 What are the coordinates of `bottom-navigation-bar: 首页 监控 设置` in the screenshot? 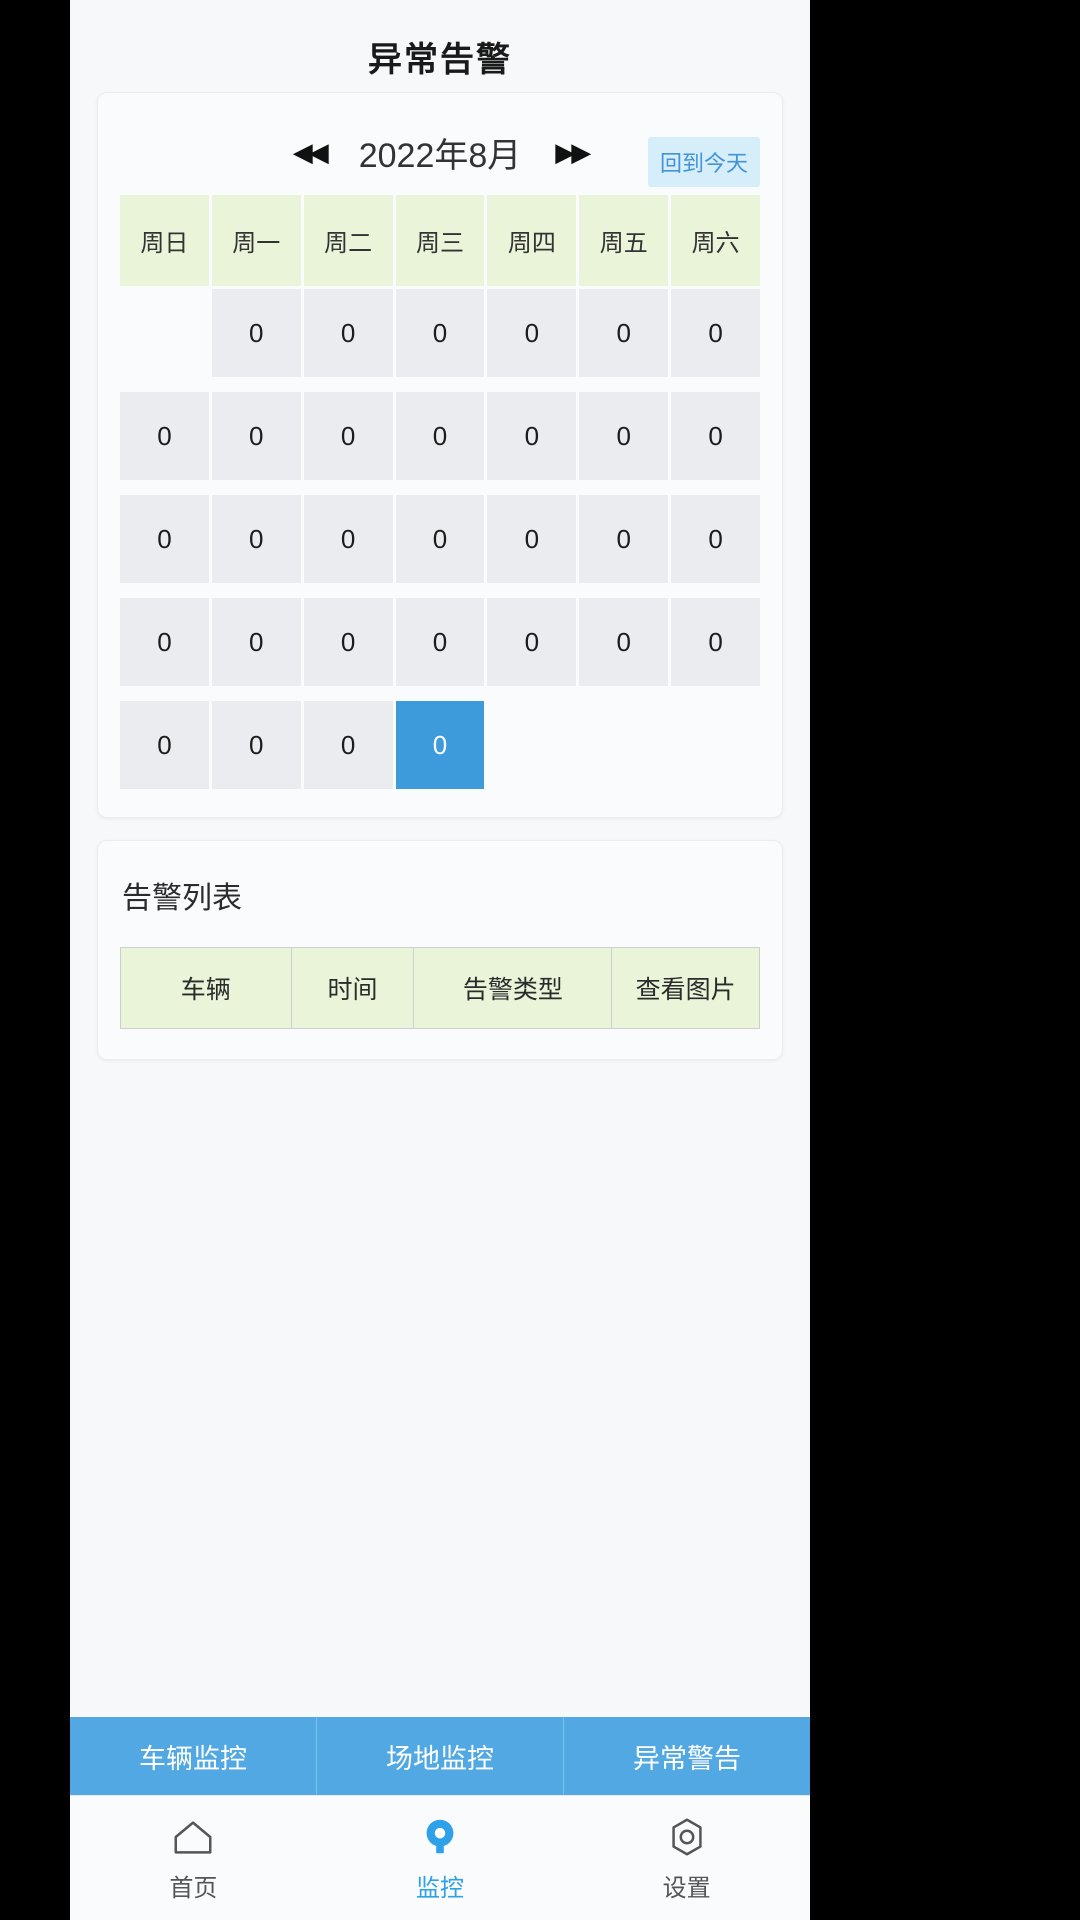 It's located at (440, 1857).